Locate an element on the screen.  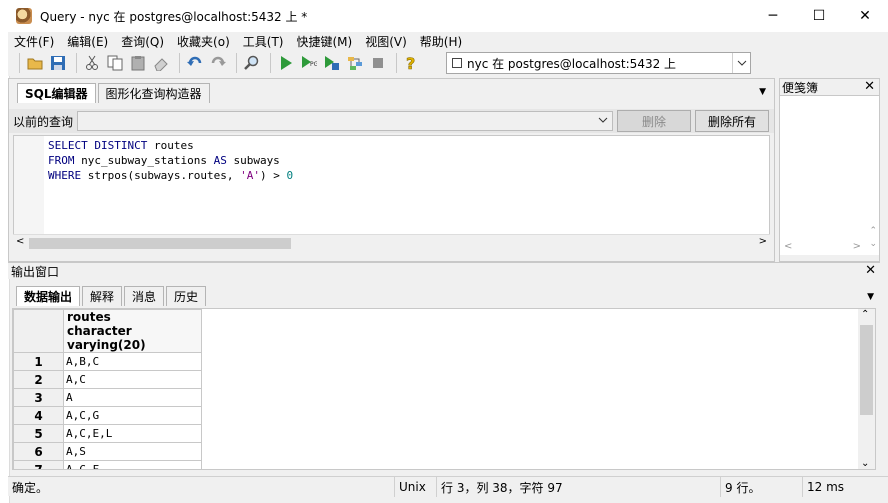
cancel-query-icon is located at coordinates (378, 63).